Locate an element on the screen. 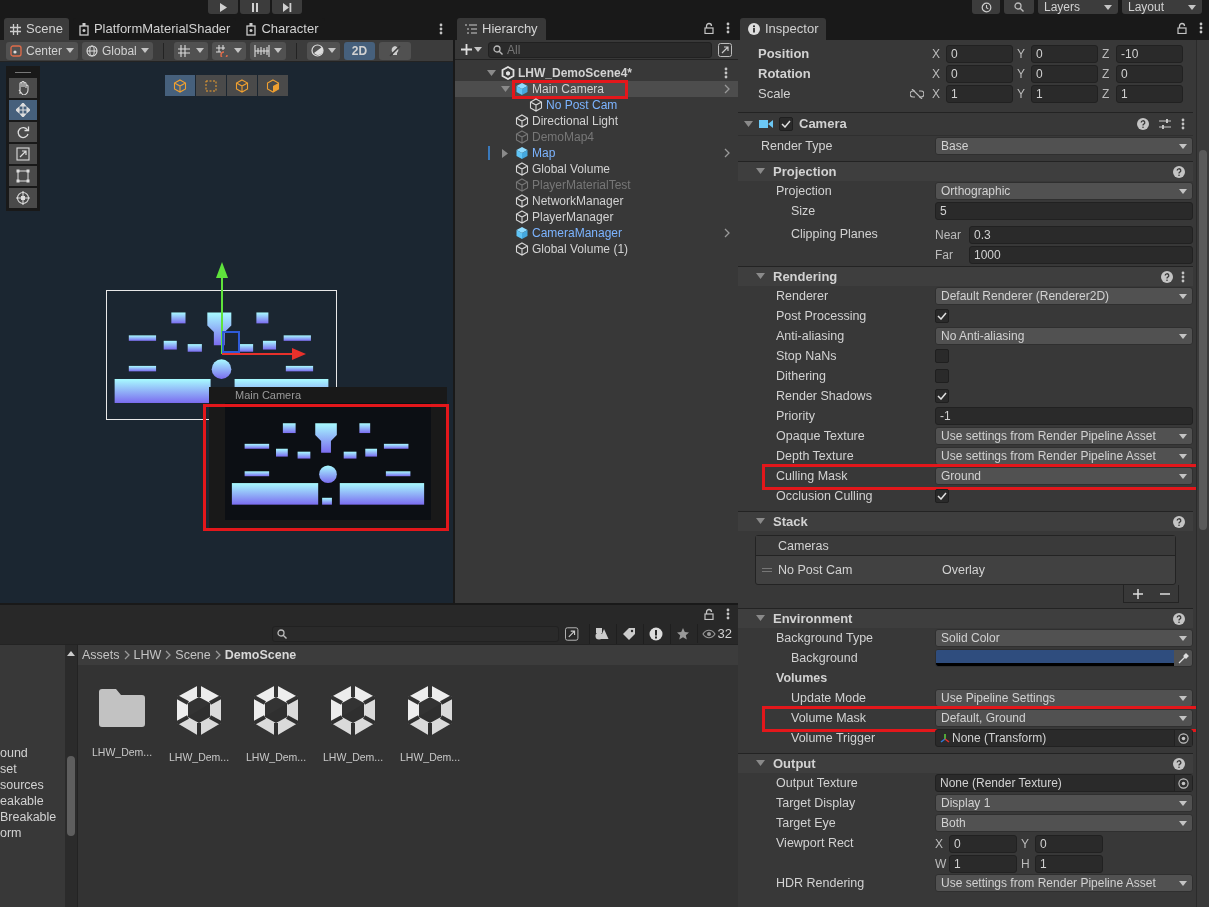  layers-dropdown: Layers is located at coordinates (1078, 7).